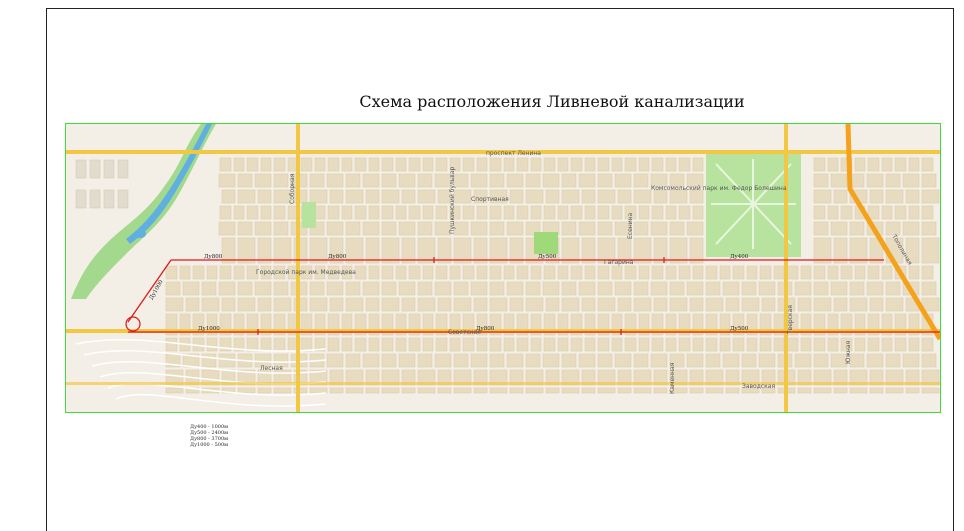  Describe the element at coordinates (452, 200) in the screenshot. I see `label-pushkinsky: Пушкинский бульвар` at that location.